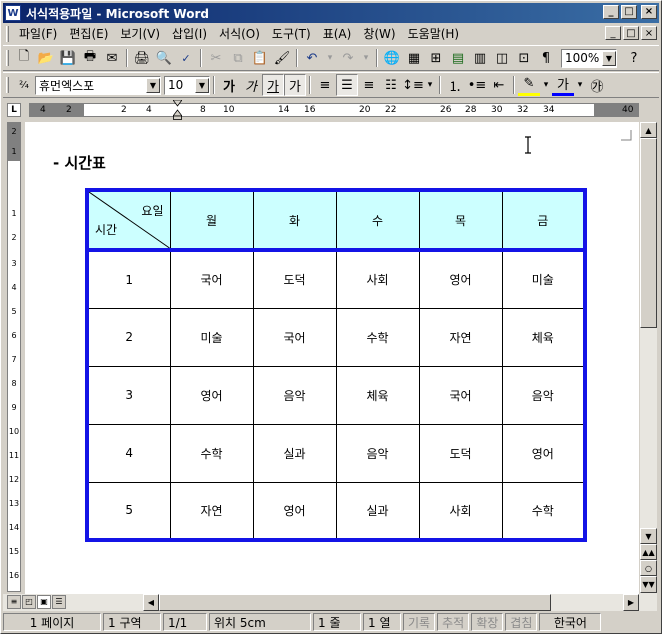 The height and width of the screenshot is (634, 662). I want to click on highlight-dropdown-icon: ▾, so click(546, 85).